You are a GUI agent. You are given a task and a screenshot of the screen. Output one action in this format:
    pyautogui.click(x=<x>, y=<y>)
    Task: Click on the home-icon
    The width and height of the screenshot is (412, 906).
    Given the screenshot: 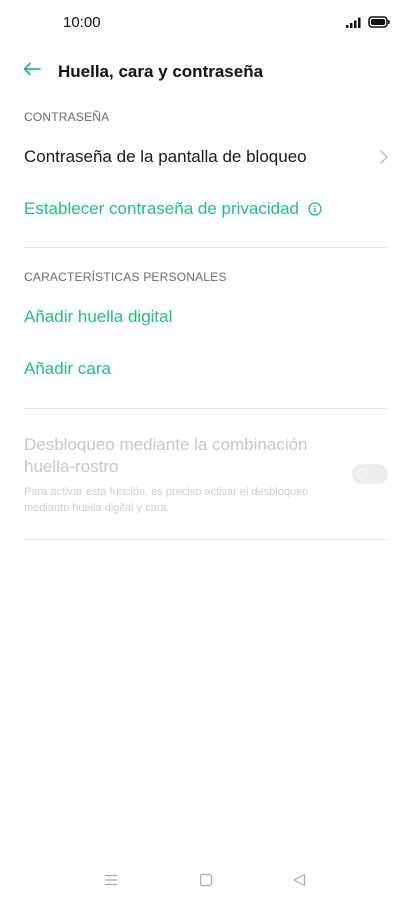 What is the action you would take?
    pyautogui.click(x=206, y=882)
    